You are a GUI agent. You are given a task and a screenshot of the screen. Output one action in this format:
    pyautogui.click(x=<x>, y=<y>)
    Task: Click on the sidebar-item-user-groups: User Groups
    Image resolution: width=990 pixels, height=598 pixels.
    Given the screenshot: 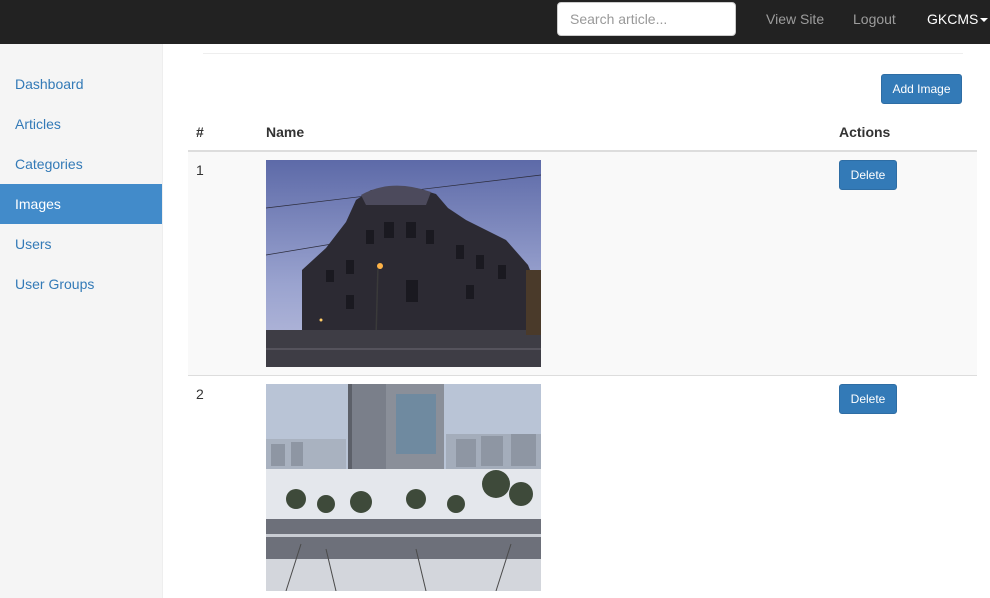 What is the action you would take?
    pyautogui.click(x=81, y=284)
    